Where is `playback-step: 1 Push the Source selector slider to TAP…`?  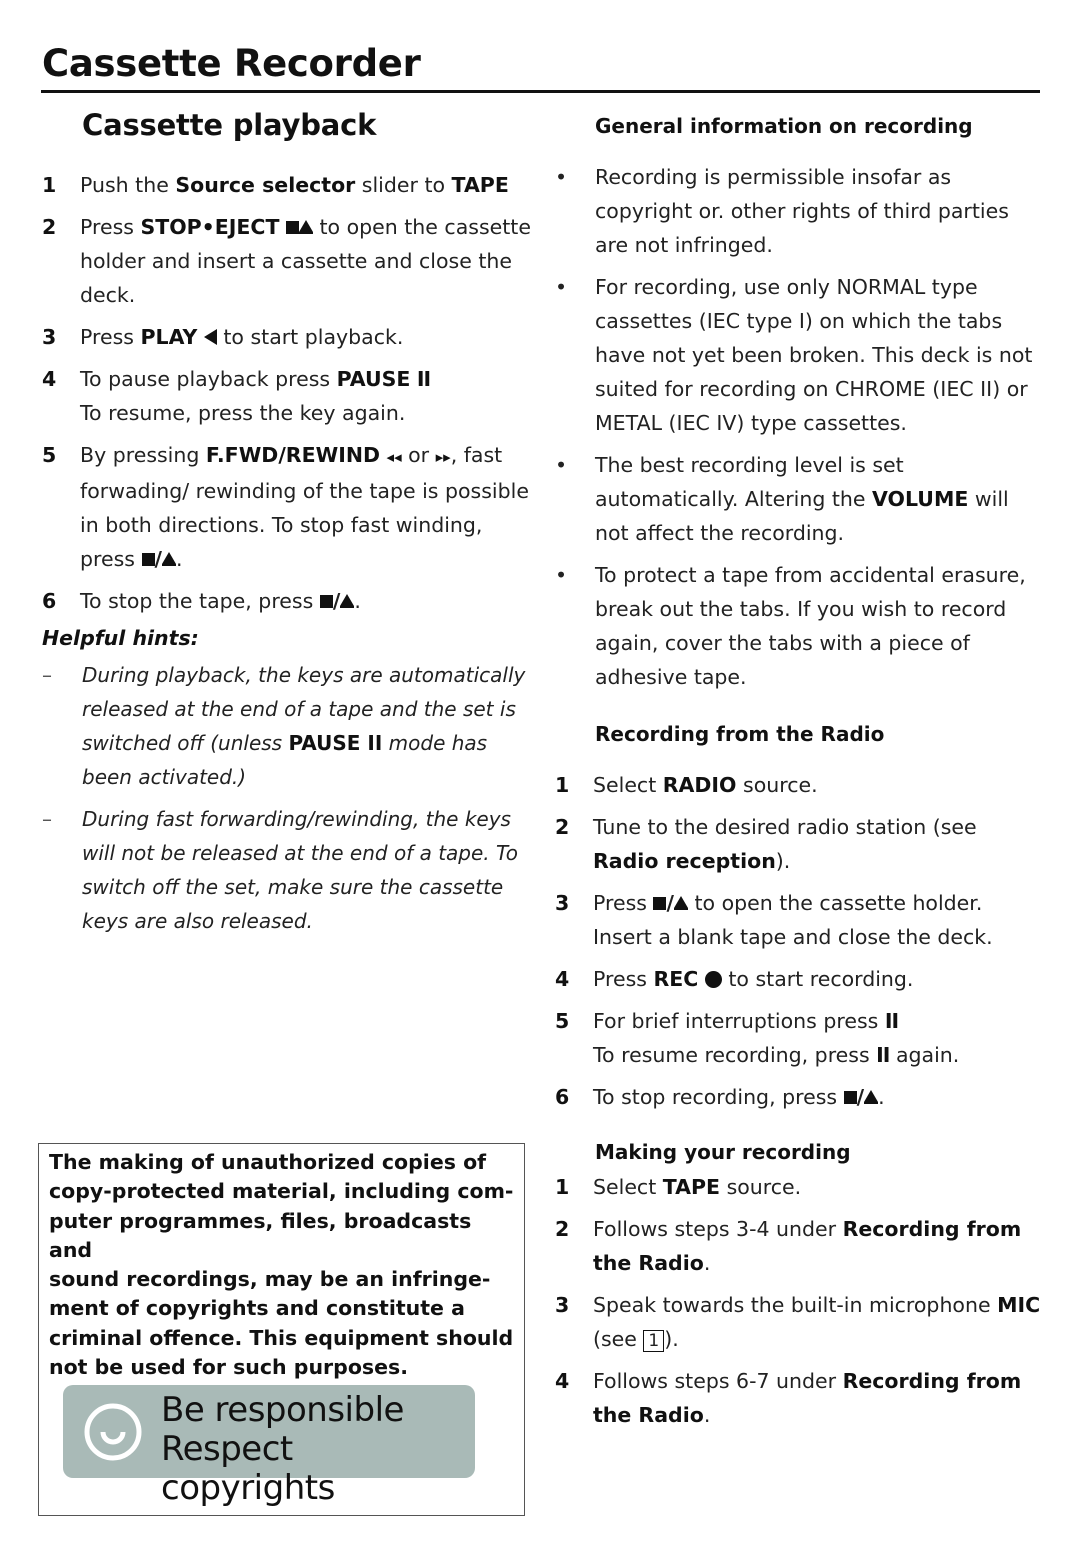
playback-step: 1 Push the Source selector slider to TAP… is located at coordinates (275, 185).